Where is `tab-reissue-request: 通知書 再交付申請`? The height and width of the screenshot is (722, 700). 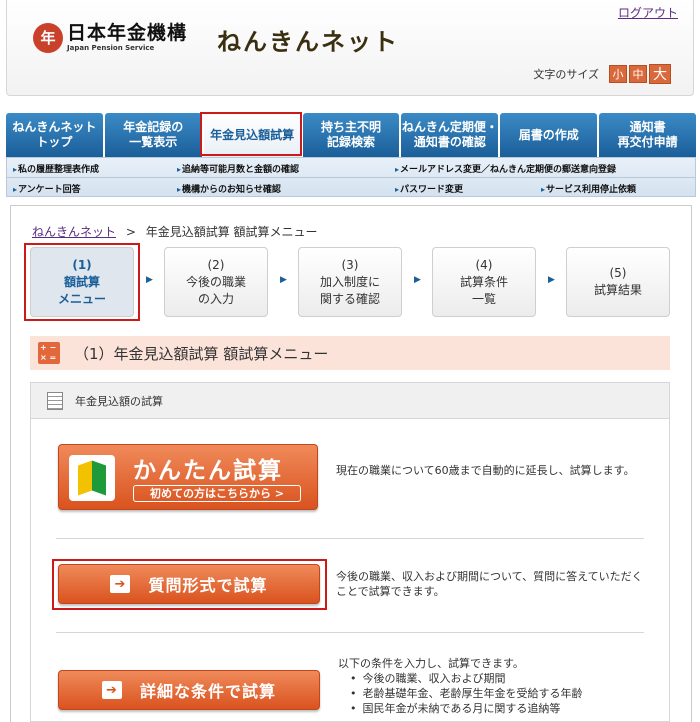
tab-reissue-request: 通知書 再交付申請 is located at coordinates (648, 135).